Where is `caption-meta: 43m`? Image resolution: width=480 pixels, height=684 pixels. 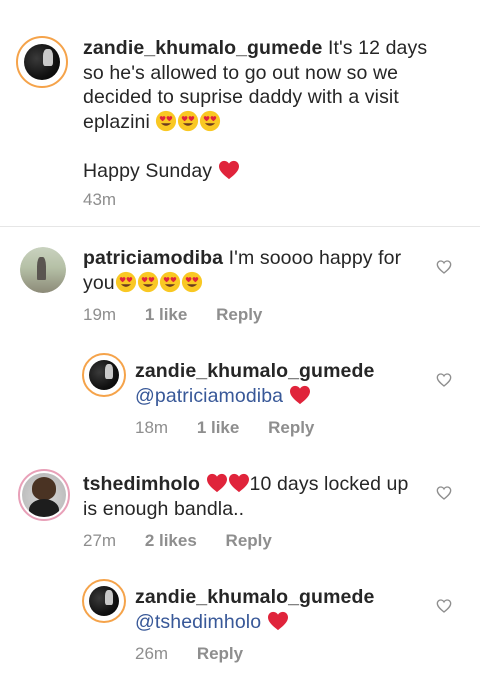
caption-meta: 43m is located at coordinates (111, 200).